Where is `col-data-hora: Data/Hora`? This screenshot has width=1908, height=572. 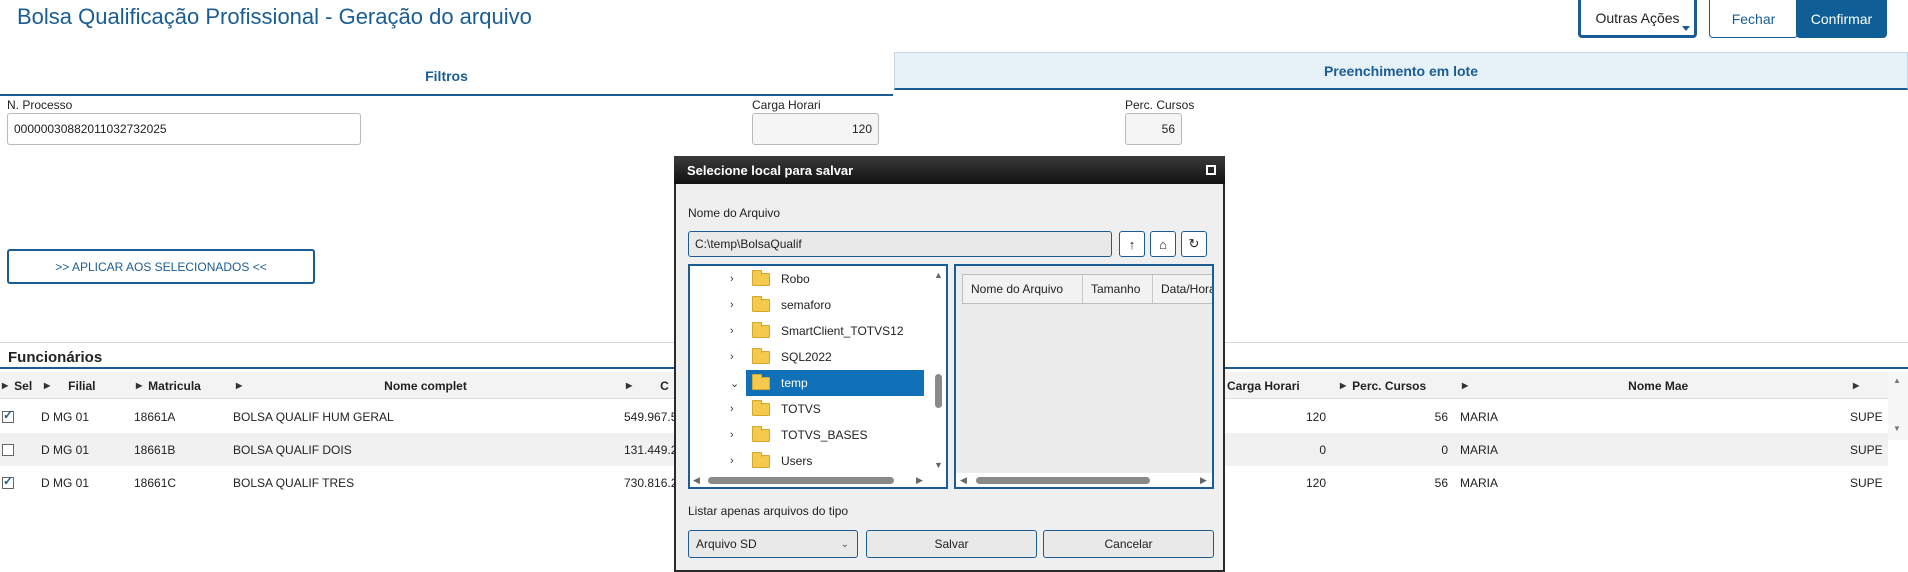
col-data-hora: Data/Hora is located at coordinates (1182, 289).